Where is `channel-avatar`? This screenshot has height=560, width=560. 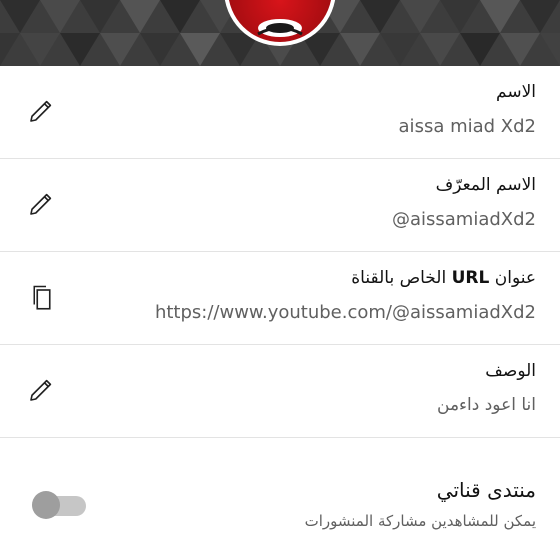
channel-avatar is located at coordinates (280, 23).